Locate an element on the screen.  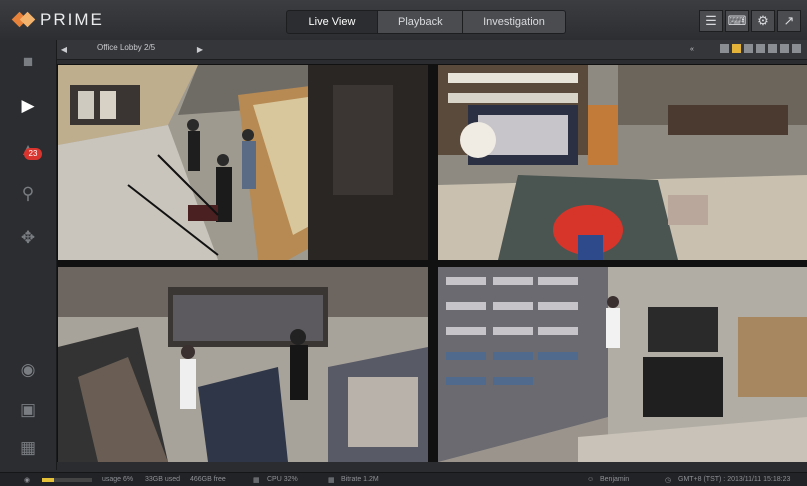
usage-text: usage 6% is located at coordinates (118, 479).